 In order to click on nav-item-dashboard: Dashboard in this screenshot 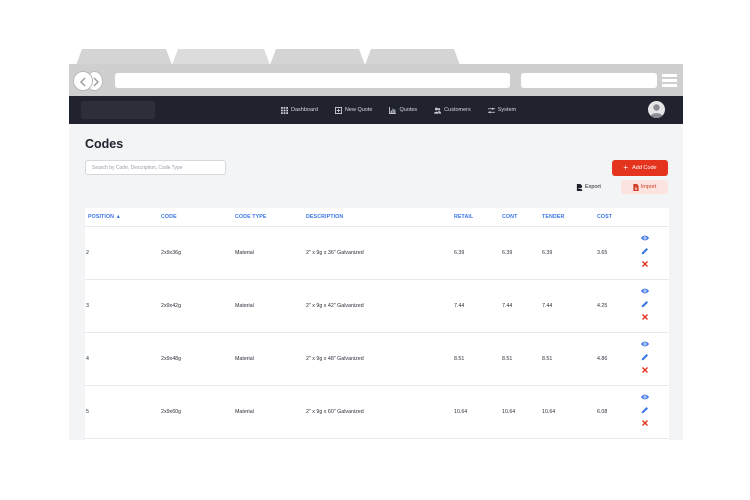, I will do `click(299, 110)`.